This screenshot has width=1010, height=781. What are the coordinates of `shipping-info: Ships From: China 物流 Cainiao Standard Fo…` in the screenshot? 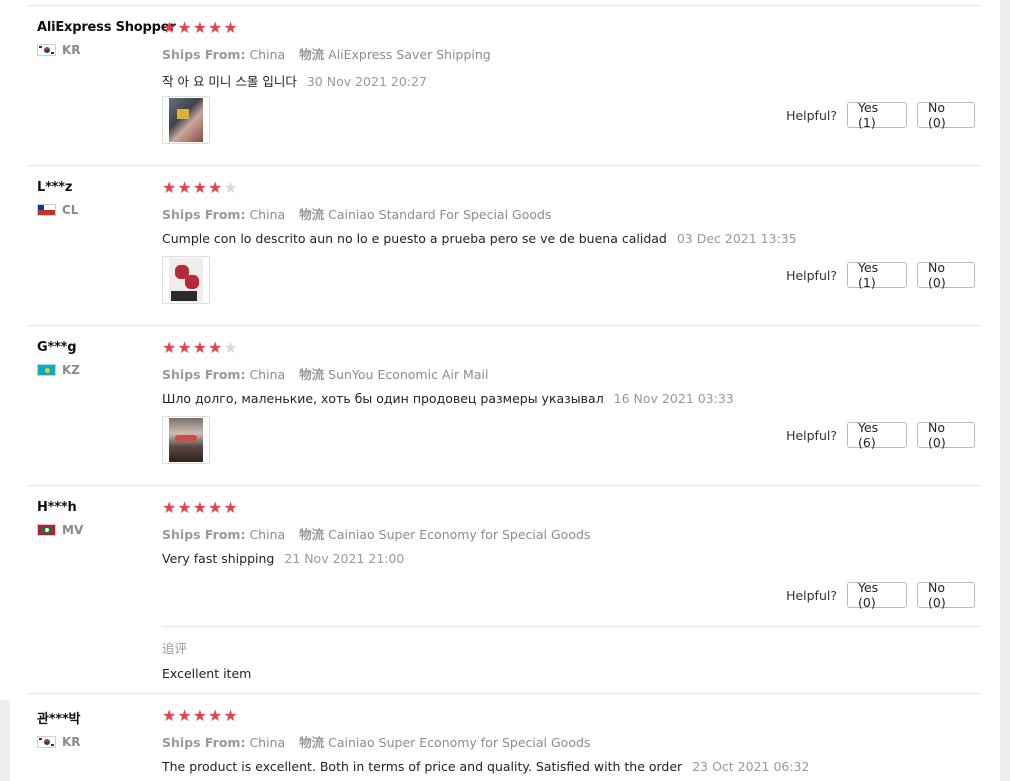 It's located at (357, 214).